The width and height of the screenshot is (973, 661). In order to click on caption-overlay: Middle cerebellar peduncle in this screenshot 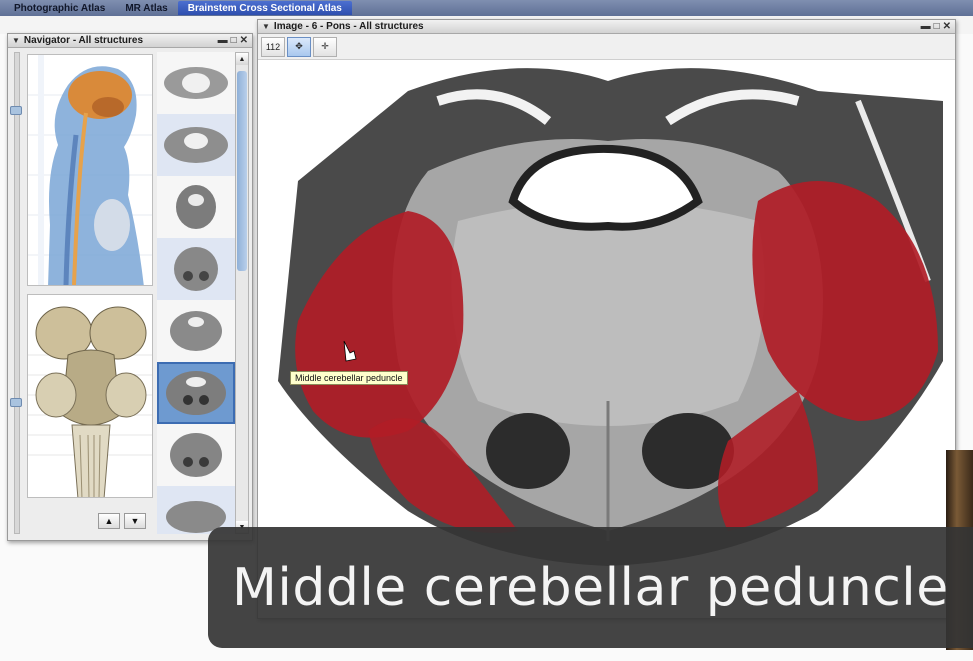, I will do `click(590, 587)`.